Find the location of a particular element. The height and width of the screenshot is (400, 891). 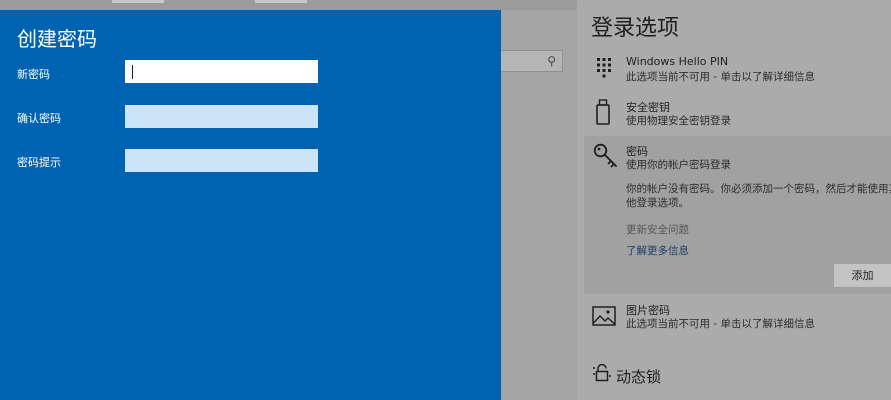

dialog-title: 创建密码 is located at coordinates (57, 39).